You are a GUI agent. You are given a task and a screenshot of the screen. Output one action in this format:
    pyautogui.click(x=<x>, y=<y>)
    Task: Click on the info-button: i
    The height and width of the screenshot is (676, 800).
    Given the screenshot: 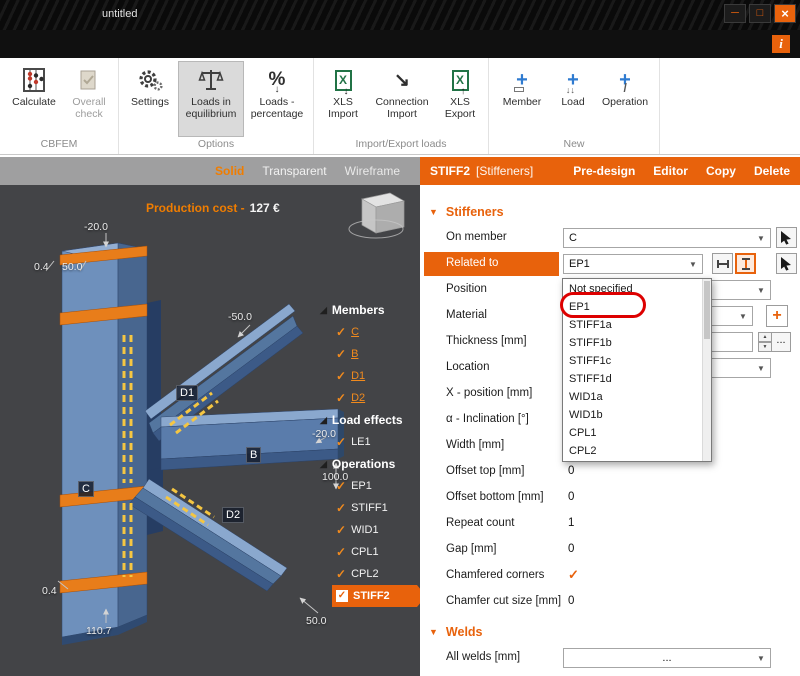 What is the action you would take?
    pyautogui.click(x=781, y=44)
    